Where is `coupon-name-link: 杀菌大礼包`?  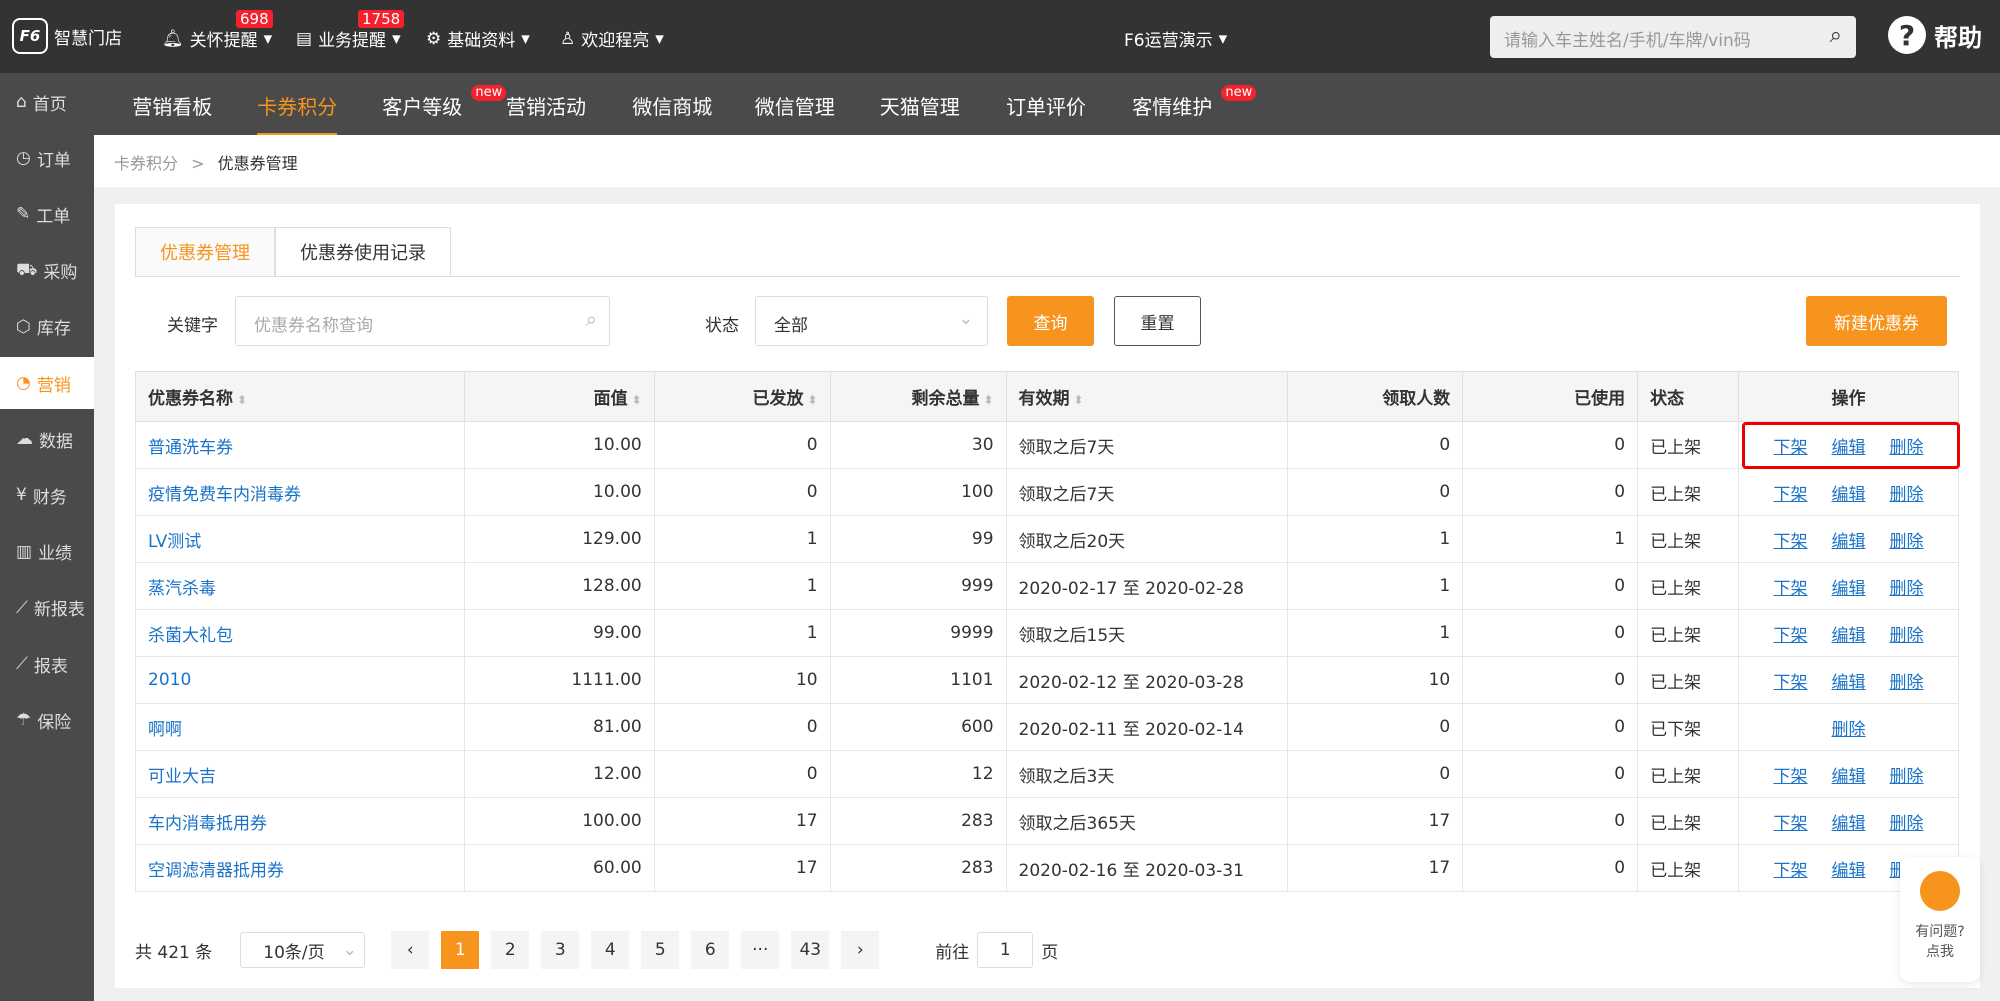 coupon-name-link: 杀菌大礼包 is located at coordinates (190, 636).